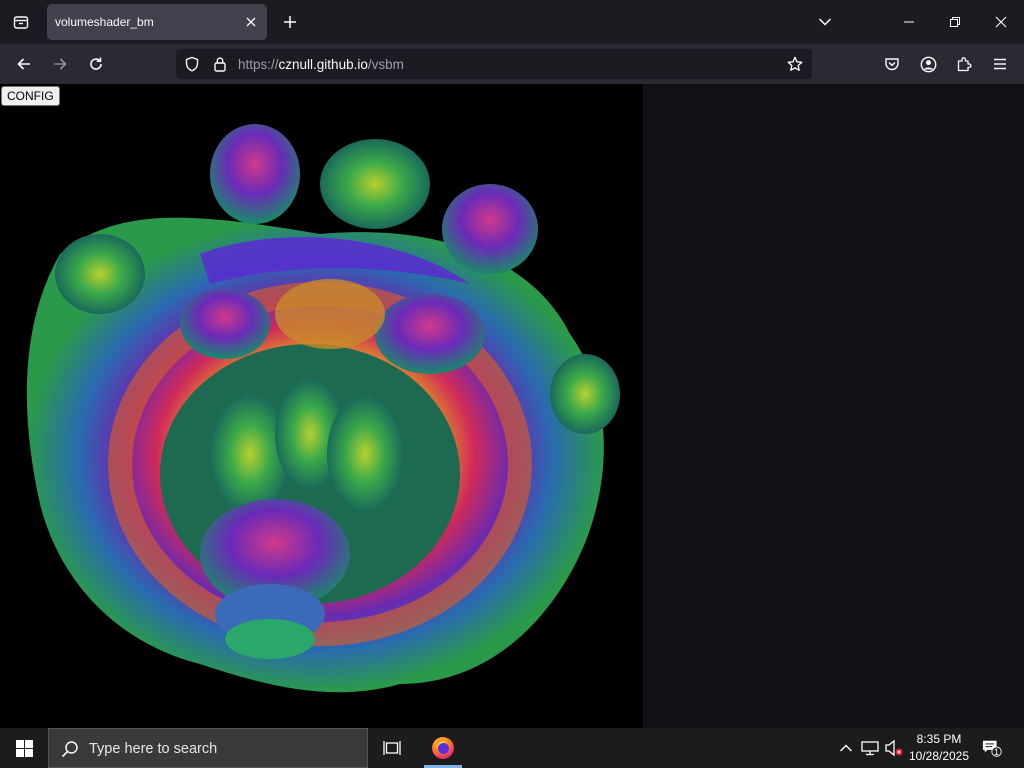  I want to click on shield-icon, so click(192, 64).